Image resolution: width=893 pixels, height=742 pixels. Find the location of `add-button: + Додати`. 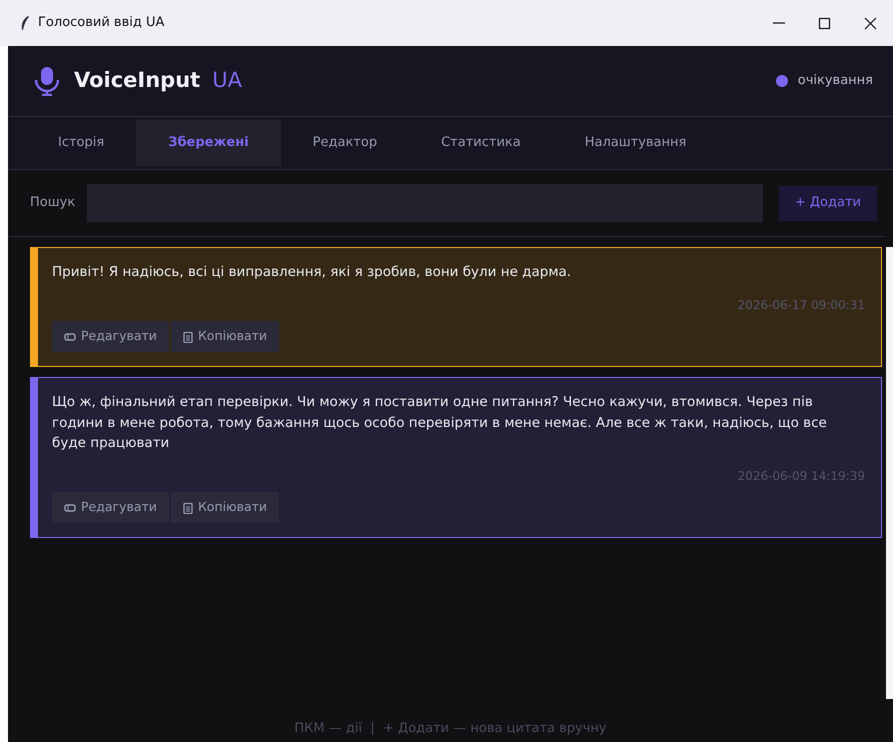

add-button: + Додати is located at coordinates (827, 203).